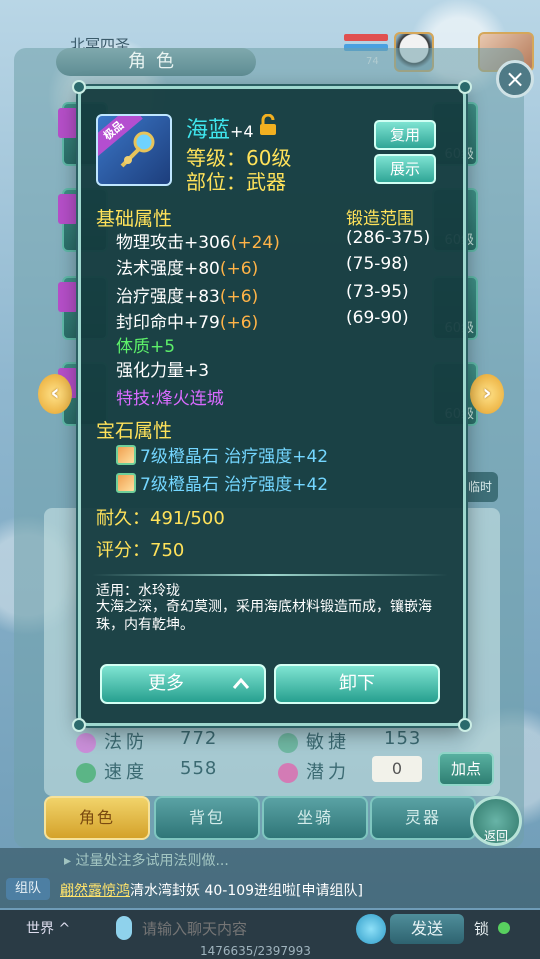 The width and height of the screenshot is (540, 959). Describe the element at coordinates (199, 768) in the screenshot. I see `stat-speed-value: 558` at that location.